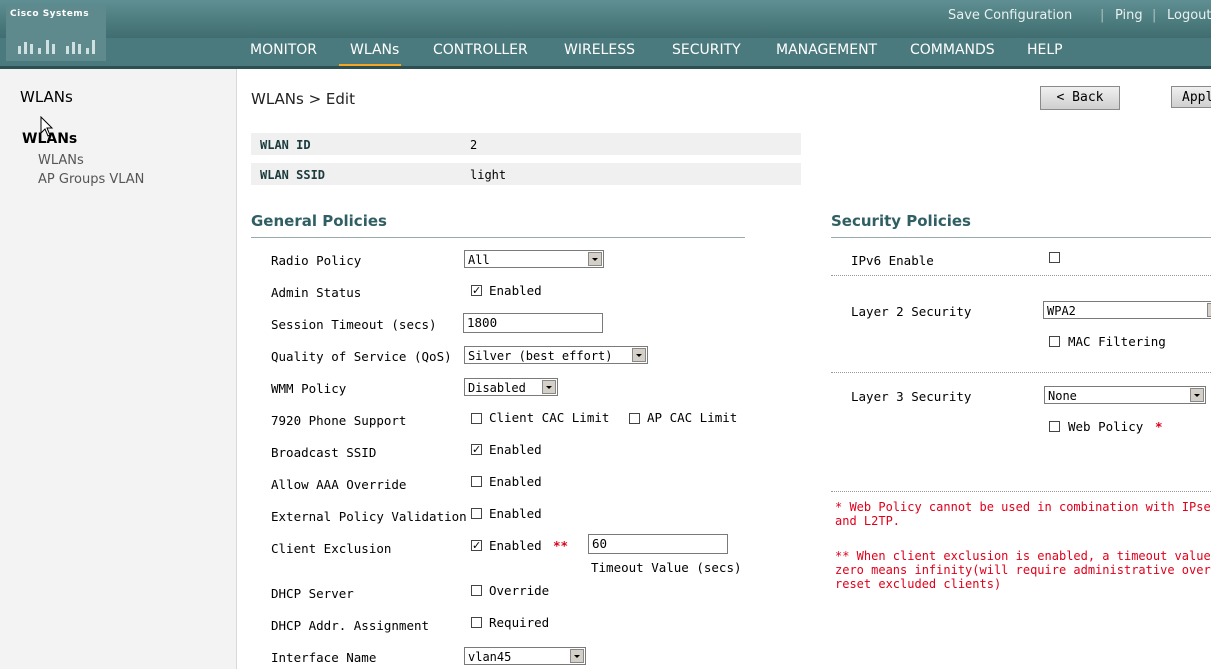 The image size is (1211, 669). I want to click on exclusion-timeout-input: 60, so click(658, 544).